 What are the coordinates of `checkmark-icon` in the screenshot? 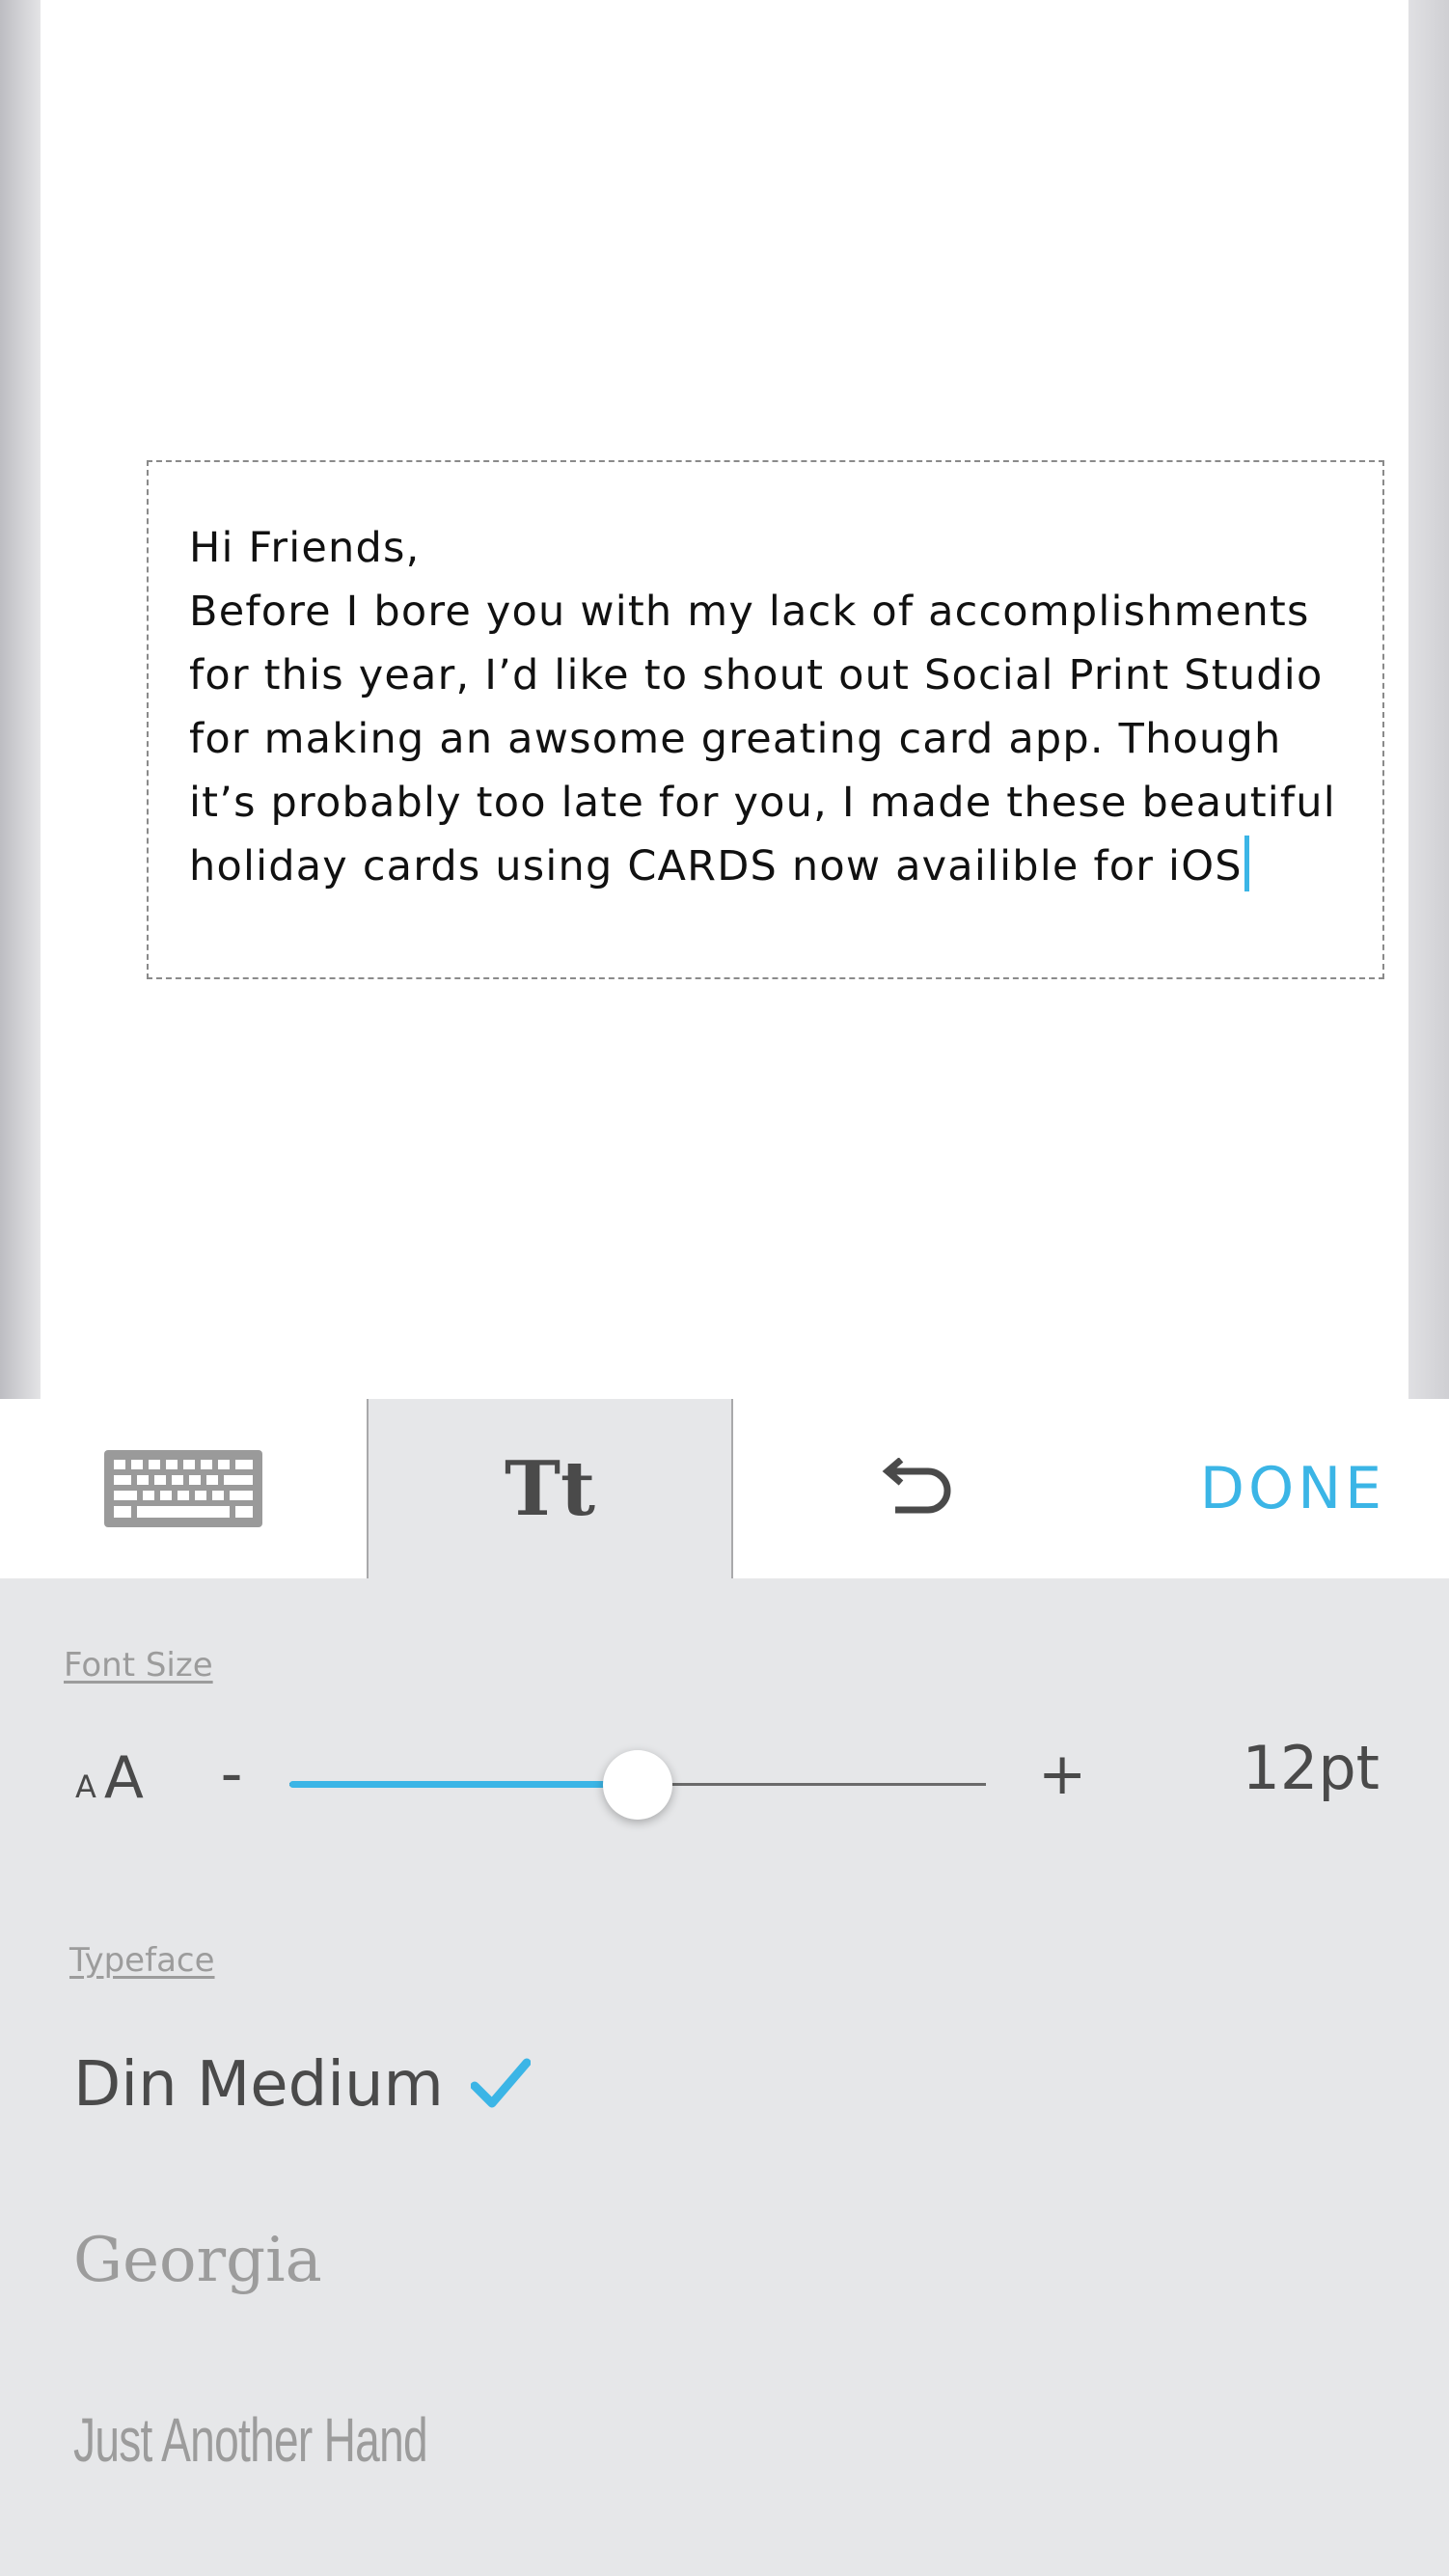 It's located at (501, 2083).